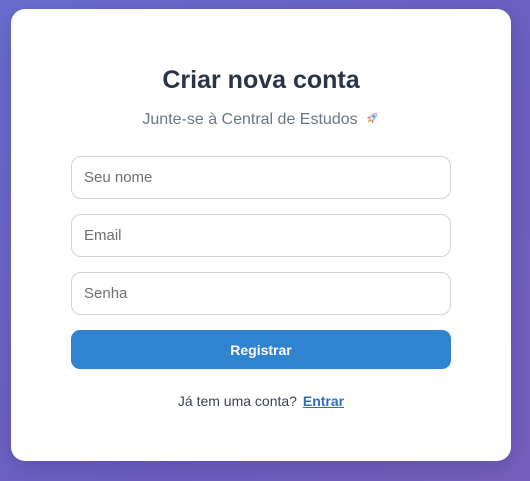 This screenshot has width=530, height=481. Describe the element at coordinates (261, 293) in the screenshot. I see `password-input` at that location.